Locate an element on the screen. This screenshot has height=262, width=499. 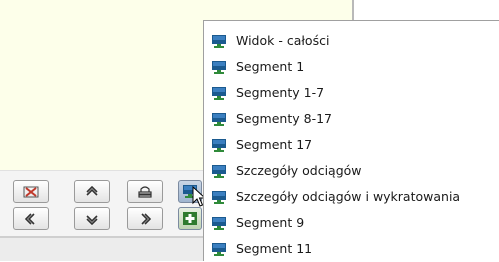
menu-item-segment-1: Segment 1 is located at coordinates (351, 67).